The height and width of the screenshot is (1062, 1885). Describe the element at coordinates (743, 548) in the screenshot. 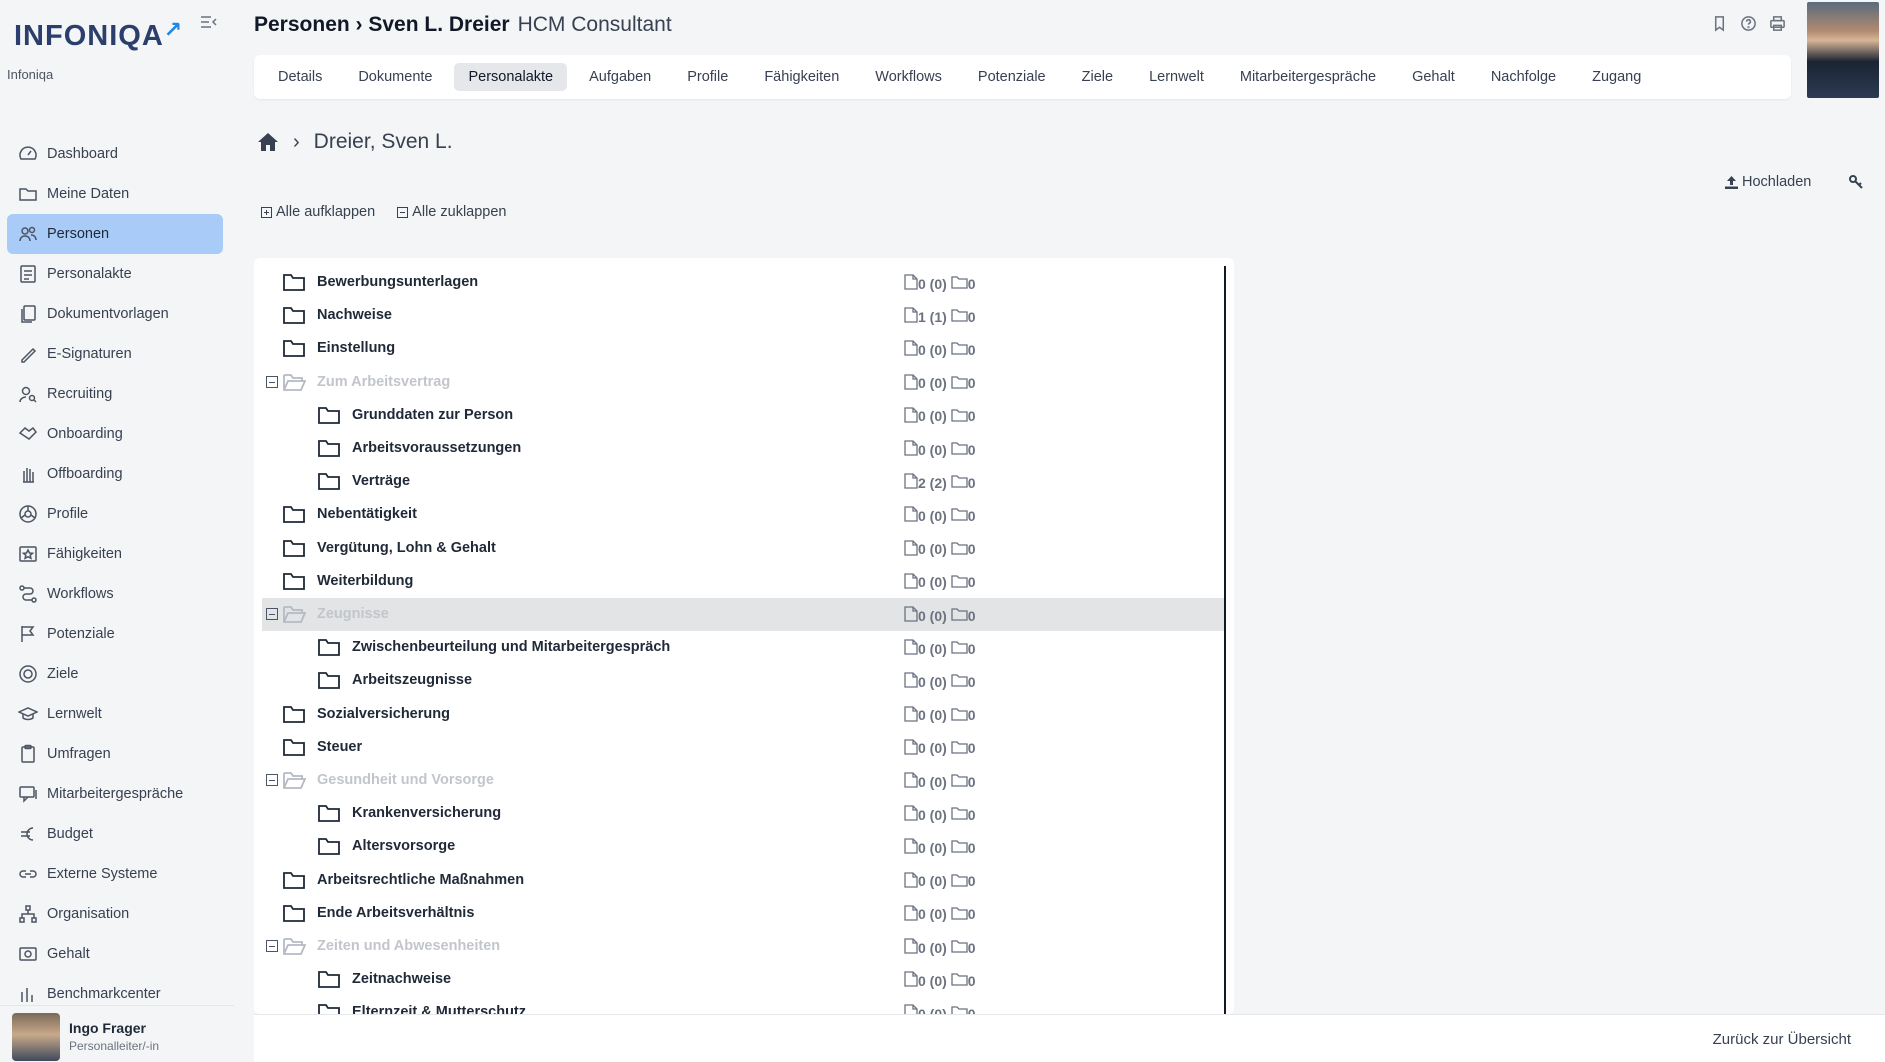

I see `tree-row: Vergütung, Lohn & Gehalt 0 (0) 0` at that location.